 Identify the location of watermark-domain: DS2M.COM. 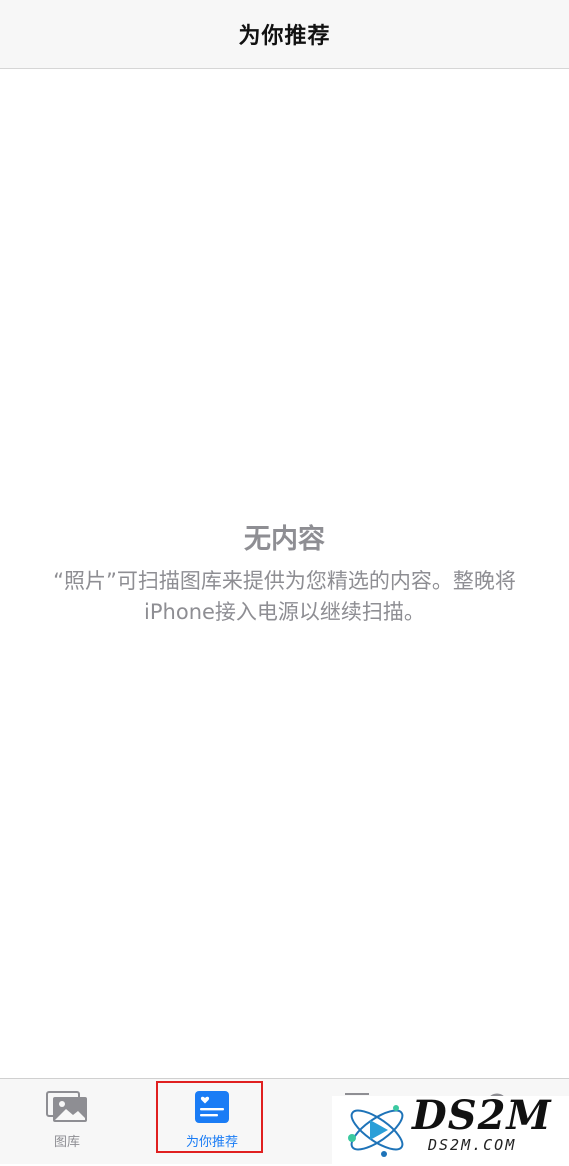
(472, 1145).